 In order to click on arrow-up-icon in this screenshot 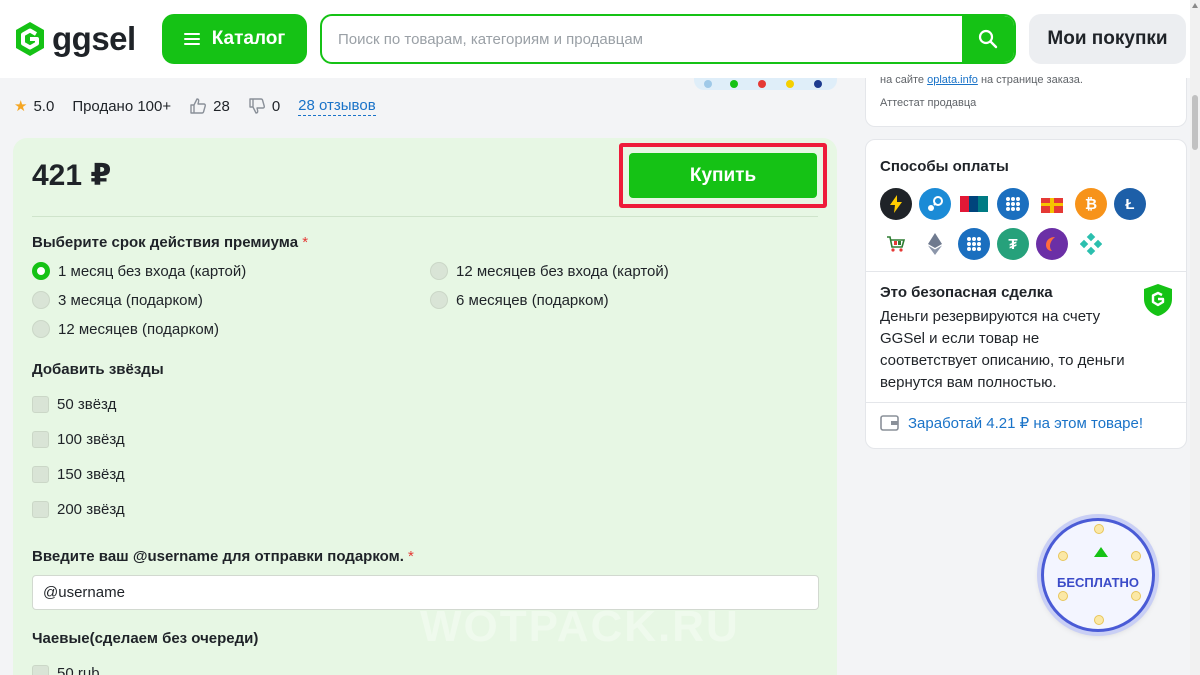, I will do `click(1101, 552)`.